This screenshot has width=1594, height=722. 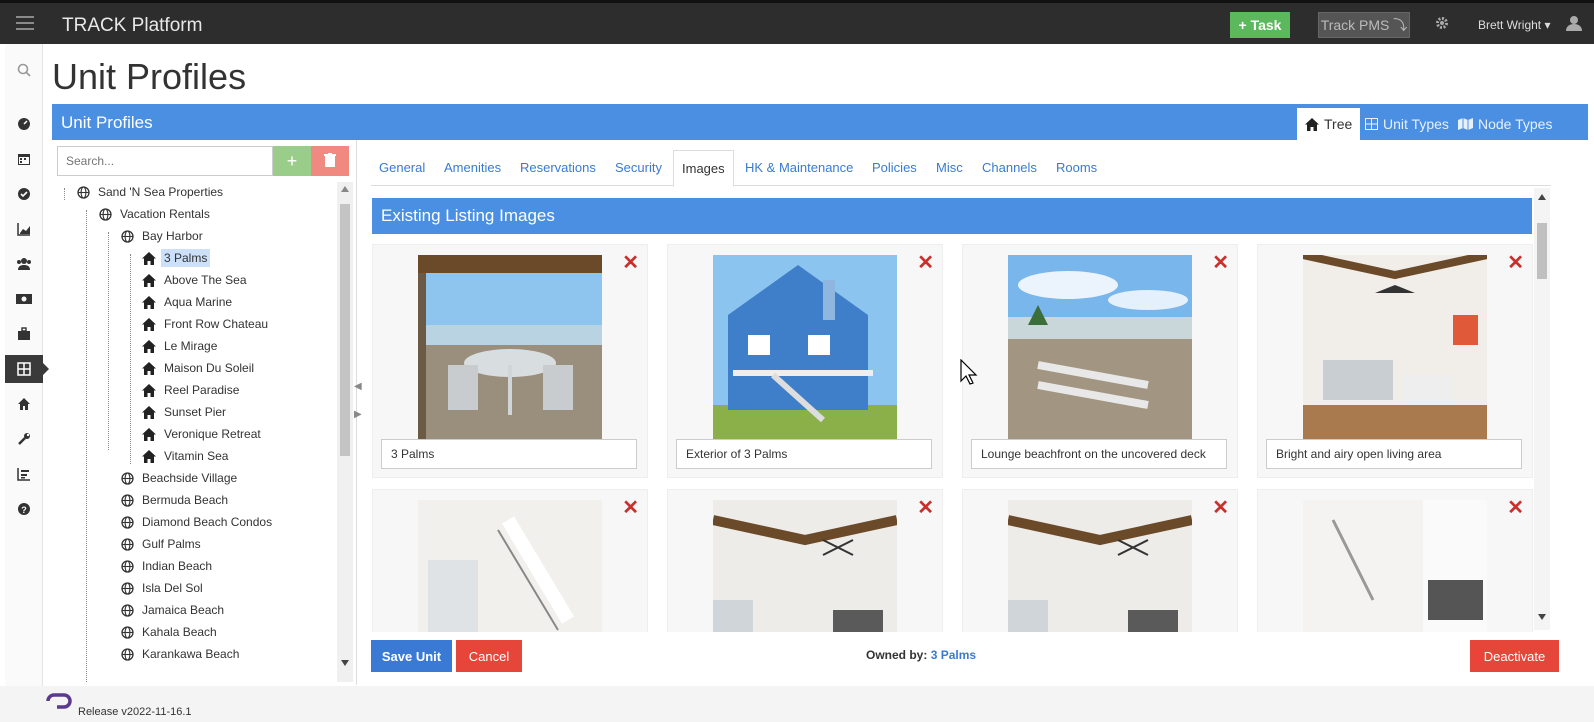 I want to click on dashboard-icon, so click(x=24, y=124).